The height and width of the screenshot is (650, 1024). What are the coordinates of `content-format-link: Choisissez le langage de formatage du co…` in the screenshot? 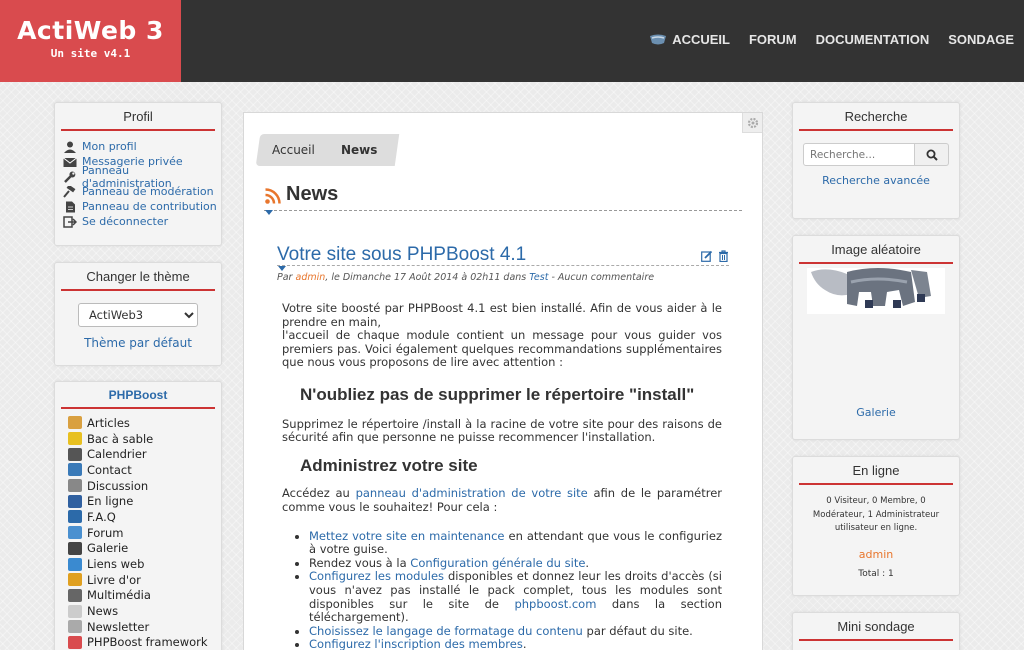 It's located at (446, 631).